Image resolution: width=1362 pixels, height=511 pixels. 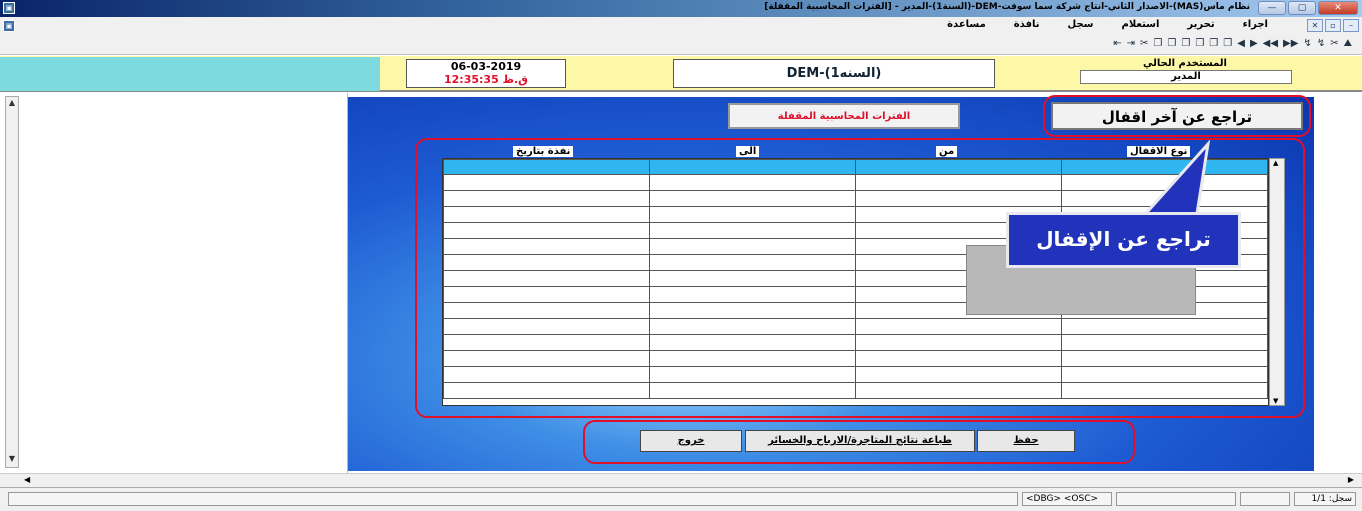 What do you see at coordinates (1081, 24) in the screenshot?
I see `menu-record: سجل` at bounding box center [1081, 24].